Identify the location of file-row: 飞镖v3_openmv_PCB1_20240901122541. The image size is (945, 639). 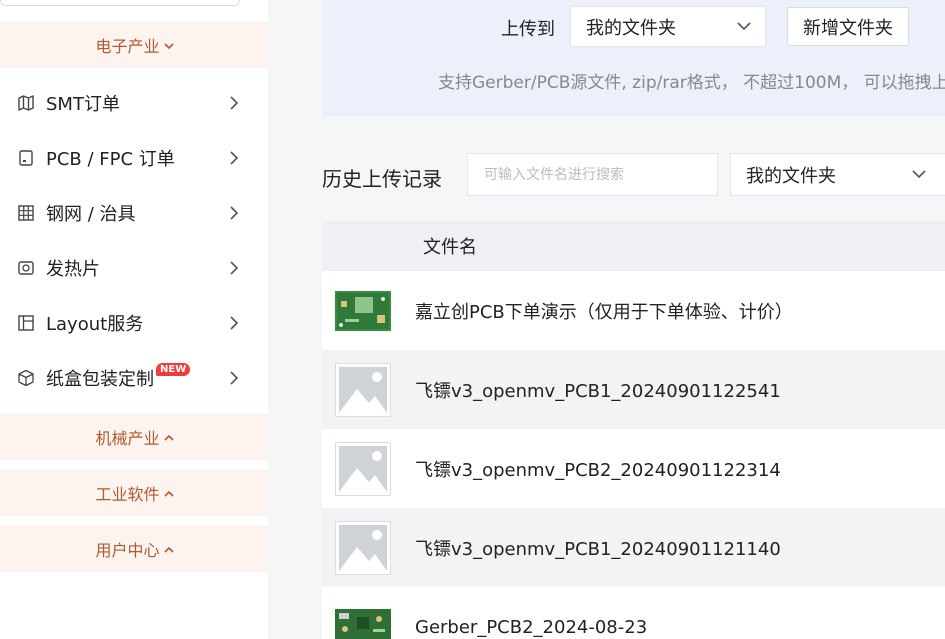
(633, 389).